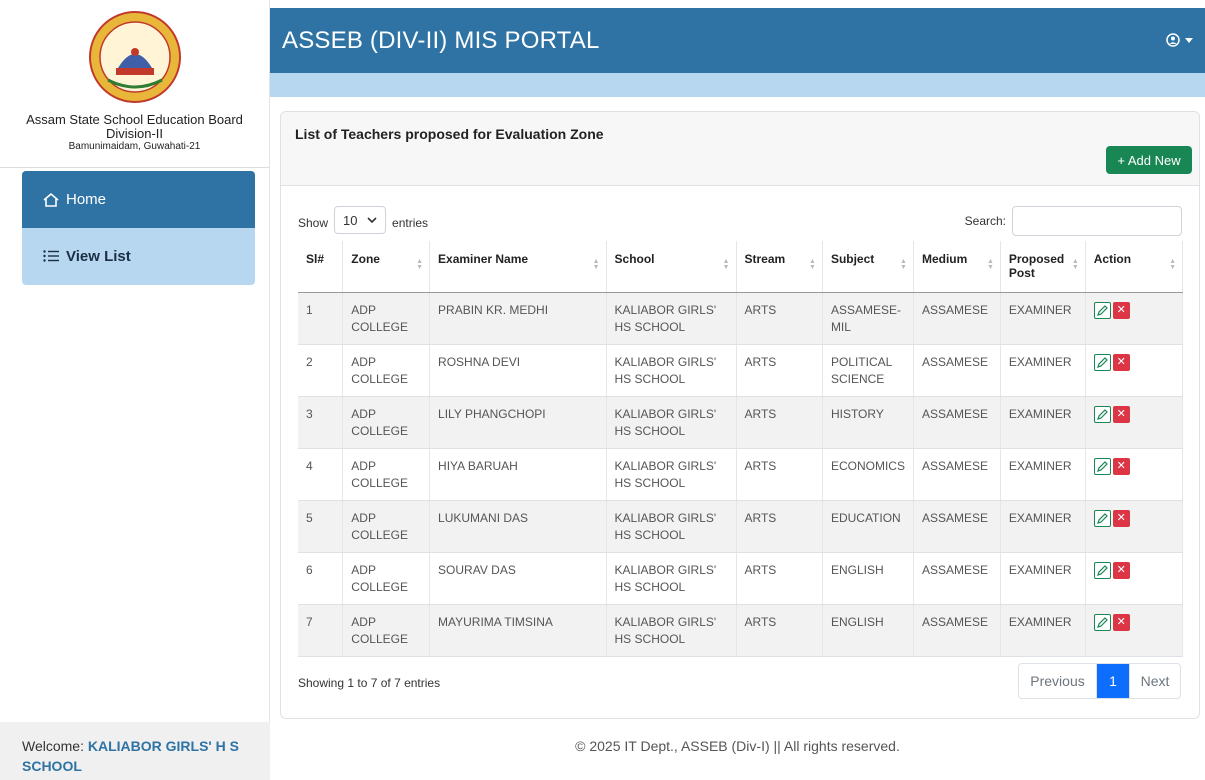 The height and width of the screenshot is (780, 1205). I want to click on sidebar-item-label: Home, so click(86, 199).